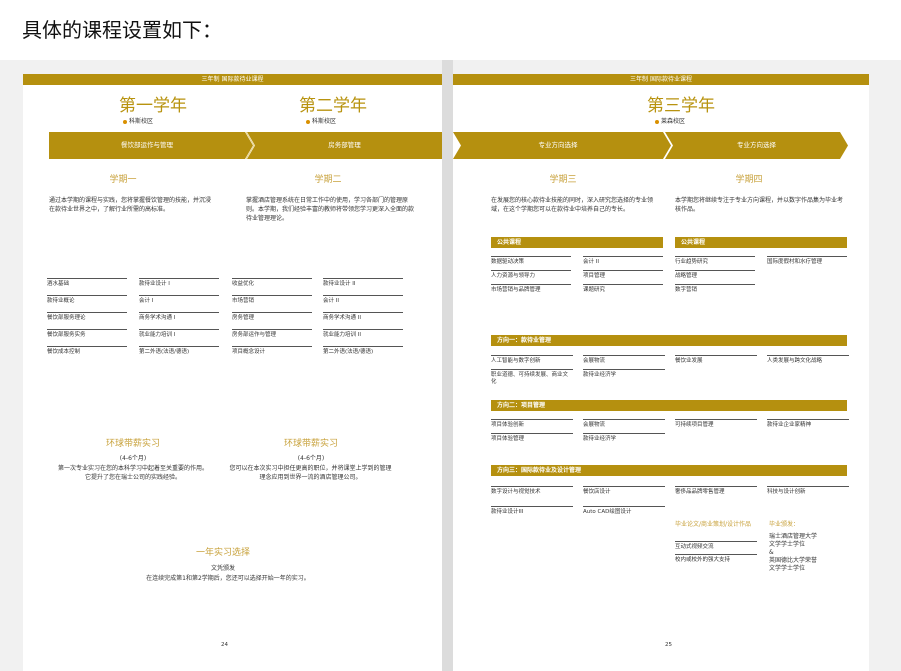 This screenshot has height=671, width=901. What do you see at coordinates (532, 491) in the screenshot?
I see `track-course-item: 数字设计与视觉技术` at bounding box center [532, 491].